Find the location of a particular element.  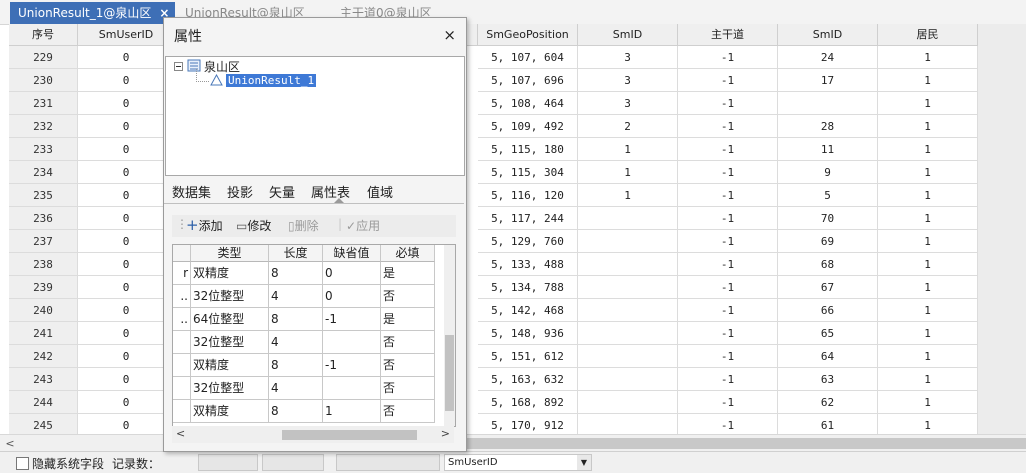

row-index: 233 is located at coordinates (43, 149).